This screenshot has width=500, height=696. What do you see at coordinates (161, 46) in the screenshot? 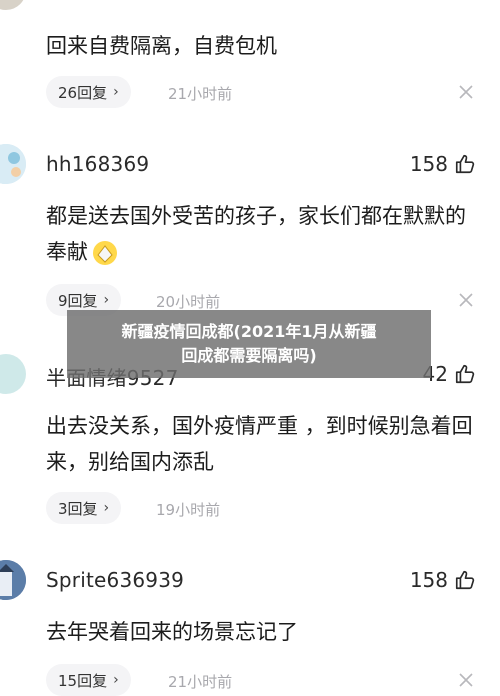
I see `comment-text: 回来自费隔离，自费包机` at bounding box center [161, 46].